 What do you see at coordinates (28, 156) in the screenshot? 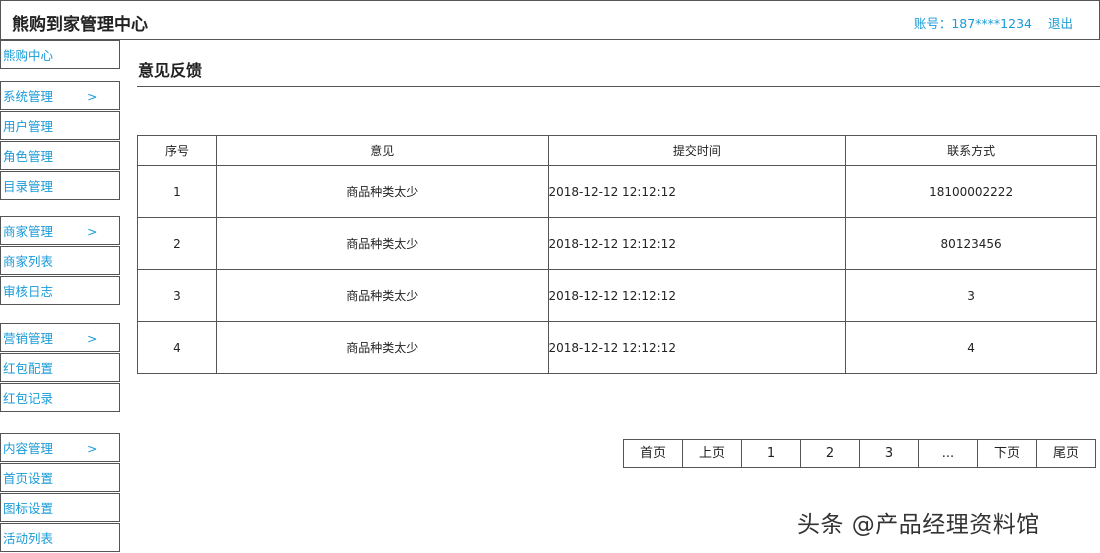
I see `sidebar-item-label: 角色管理` at bounding box center [28, 156].